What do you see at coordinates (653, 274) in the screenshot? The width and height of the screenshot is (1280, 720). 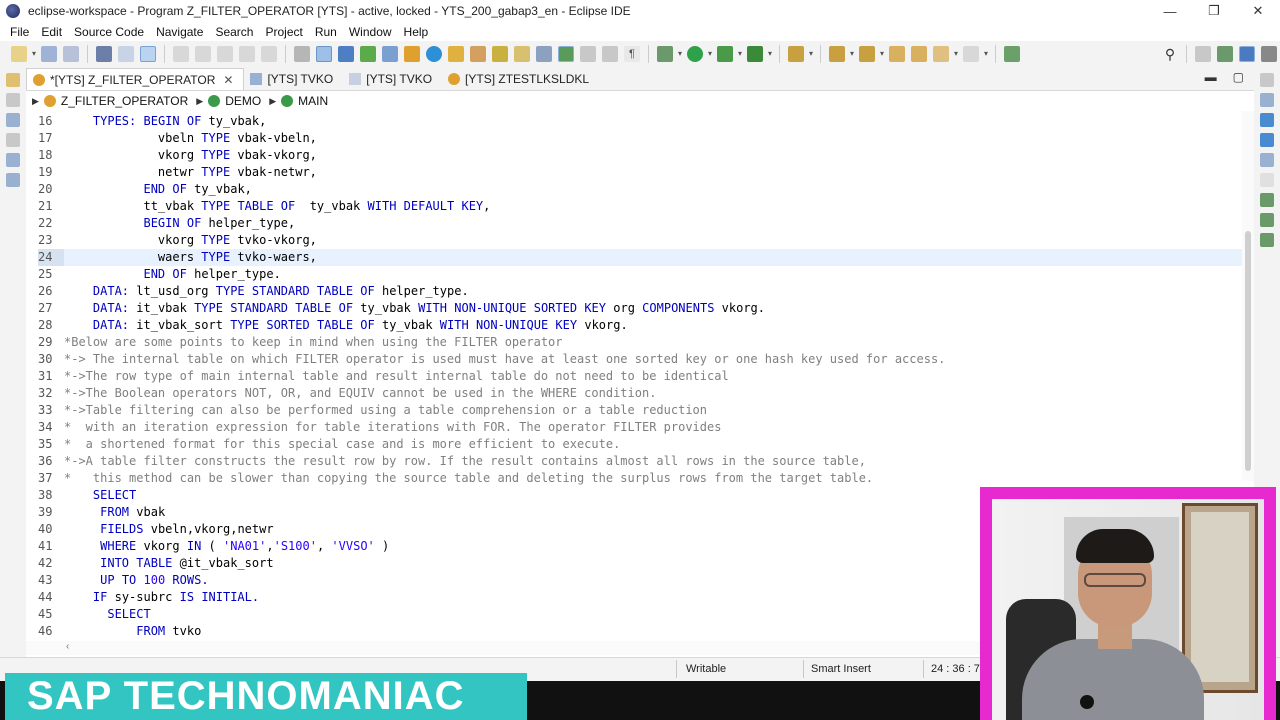 I see `code-line: END OF helper_type.` at bounding box center [653, 274].